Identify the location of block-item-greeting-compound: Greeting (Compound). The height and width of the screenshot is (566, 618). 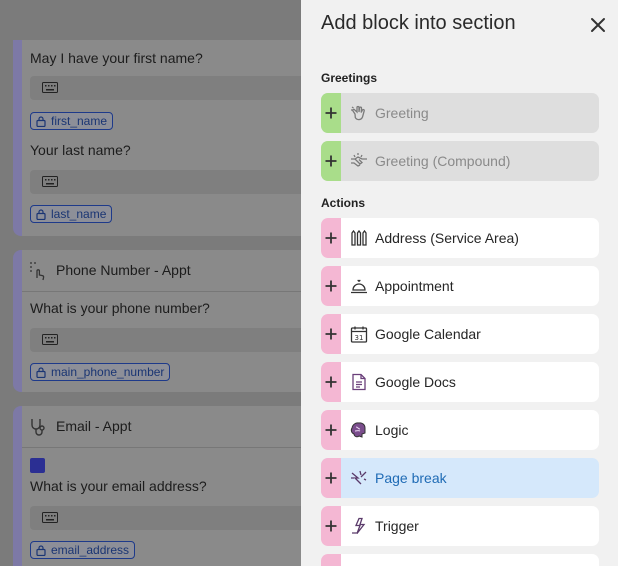
(460, 161).